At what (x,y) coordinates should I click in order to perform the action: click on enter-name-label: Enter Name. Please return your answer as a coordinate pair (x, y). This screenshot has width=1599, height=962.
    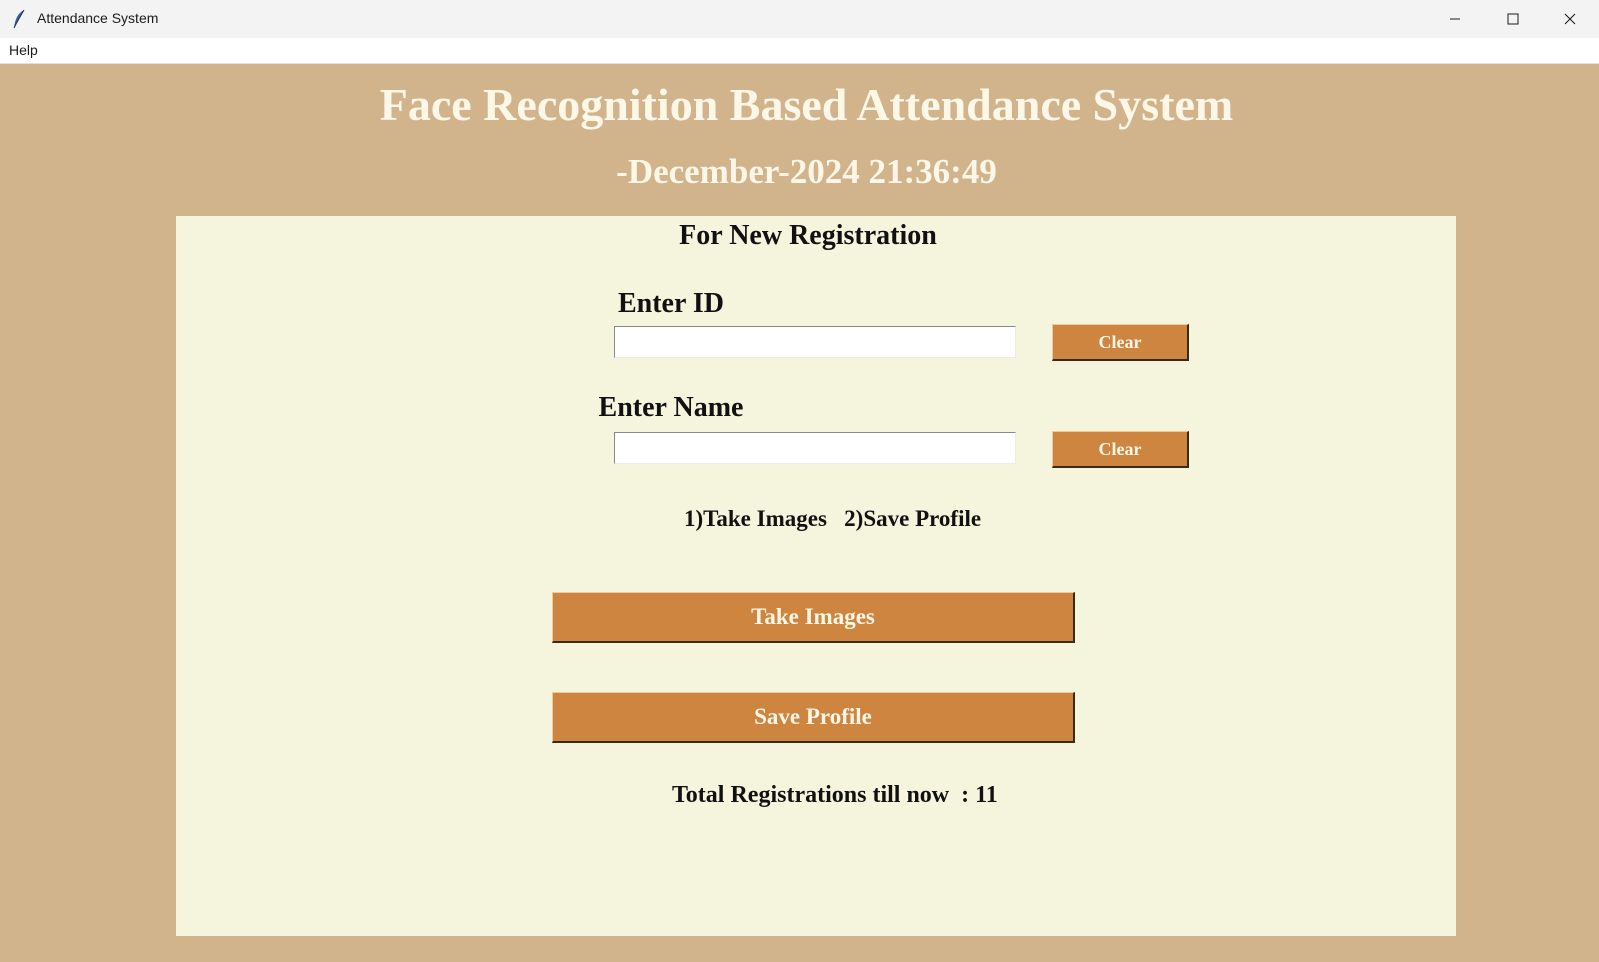
    Looking at the image, I should click on (671, 407).